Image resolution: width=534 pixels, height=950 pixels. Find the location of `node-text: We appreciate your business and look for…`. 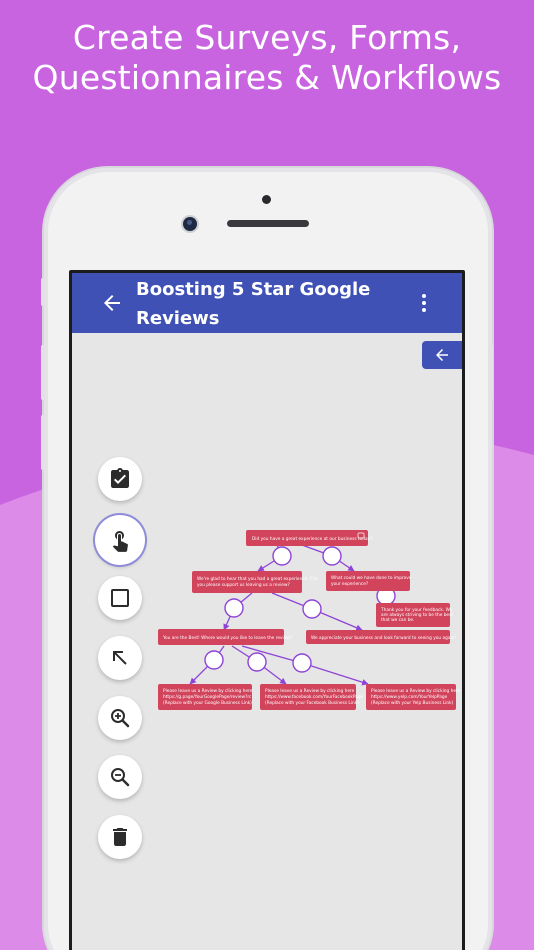

node-text: We appreciate your business and look for… is located at coordinates (383, 638).